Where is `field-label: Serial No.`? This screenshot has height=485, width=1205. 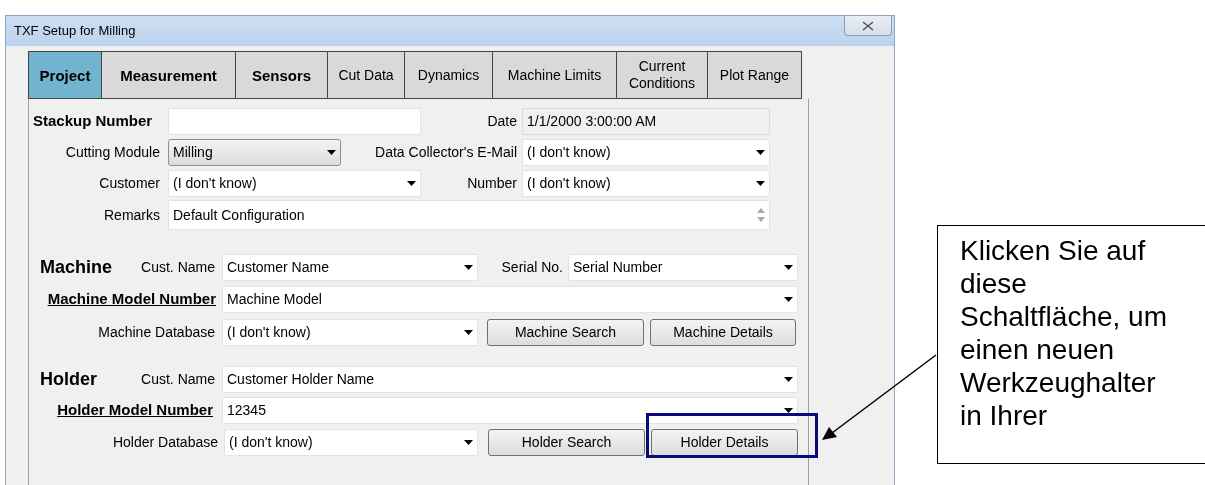 field-label: Serial No. is located at coordinates (531, 267).